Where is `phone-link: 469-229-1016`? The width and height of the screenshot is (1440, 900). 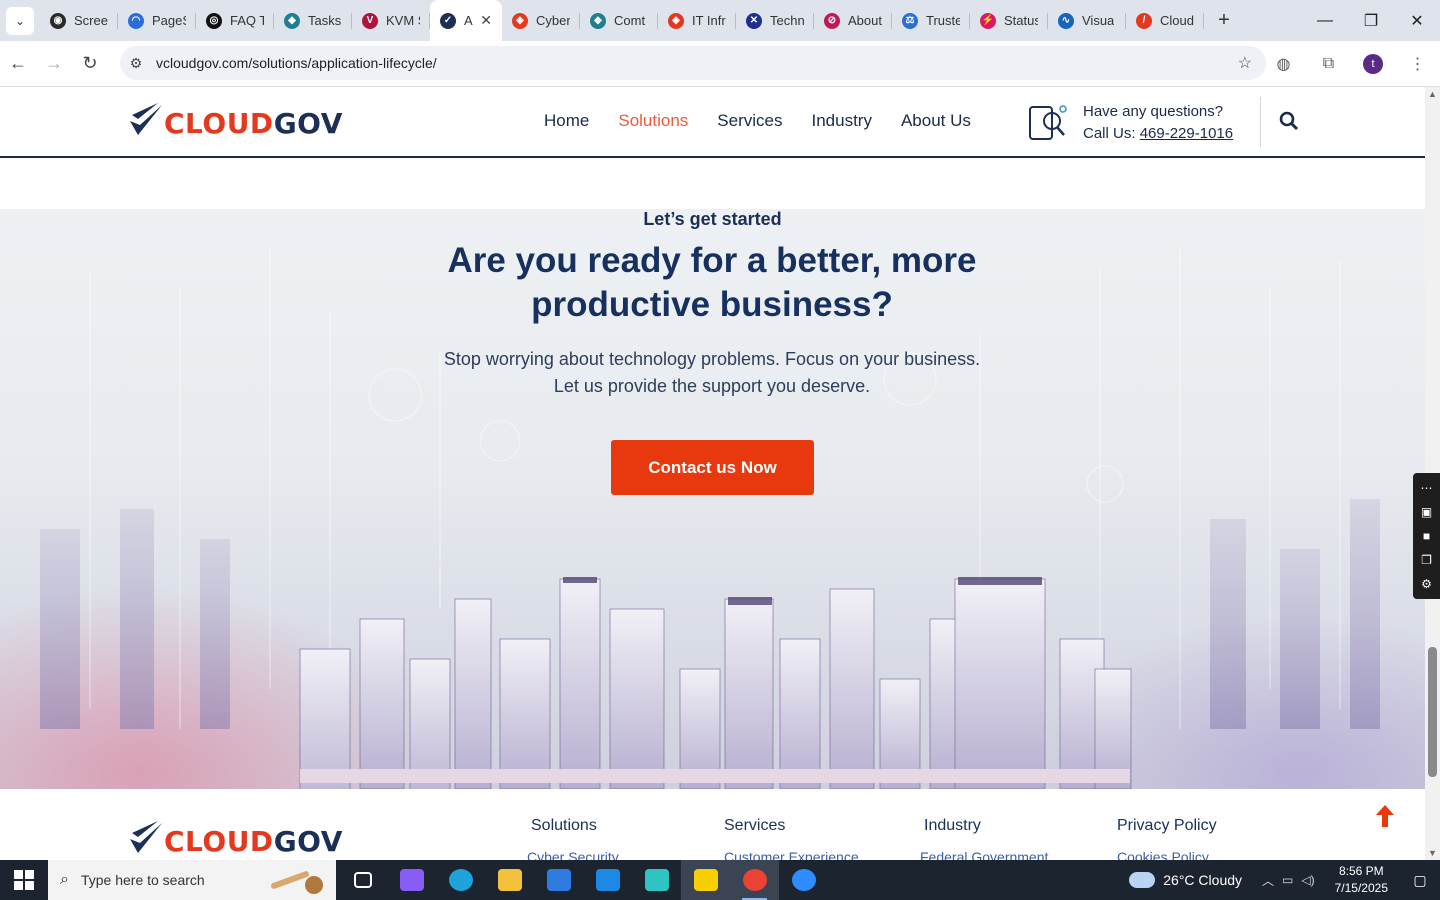 phone-link: 469-229-1016 is located at coordinates (1186, 133).